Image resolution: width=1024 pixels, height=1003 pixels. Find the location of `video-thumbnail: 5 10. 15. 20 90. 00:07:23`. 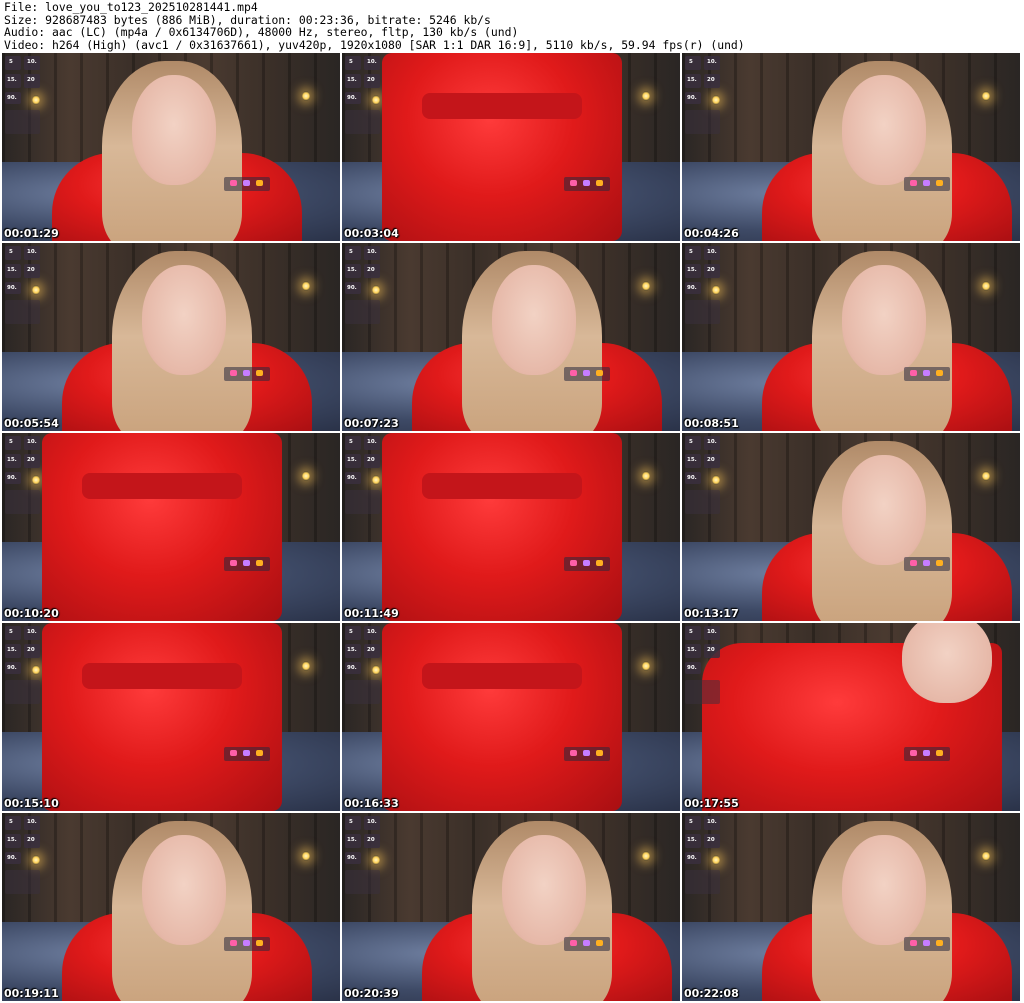

video-thumbnail: 5 10. 15. 20 90. 00:07:23 is located at coordinates (511, 337).